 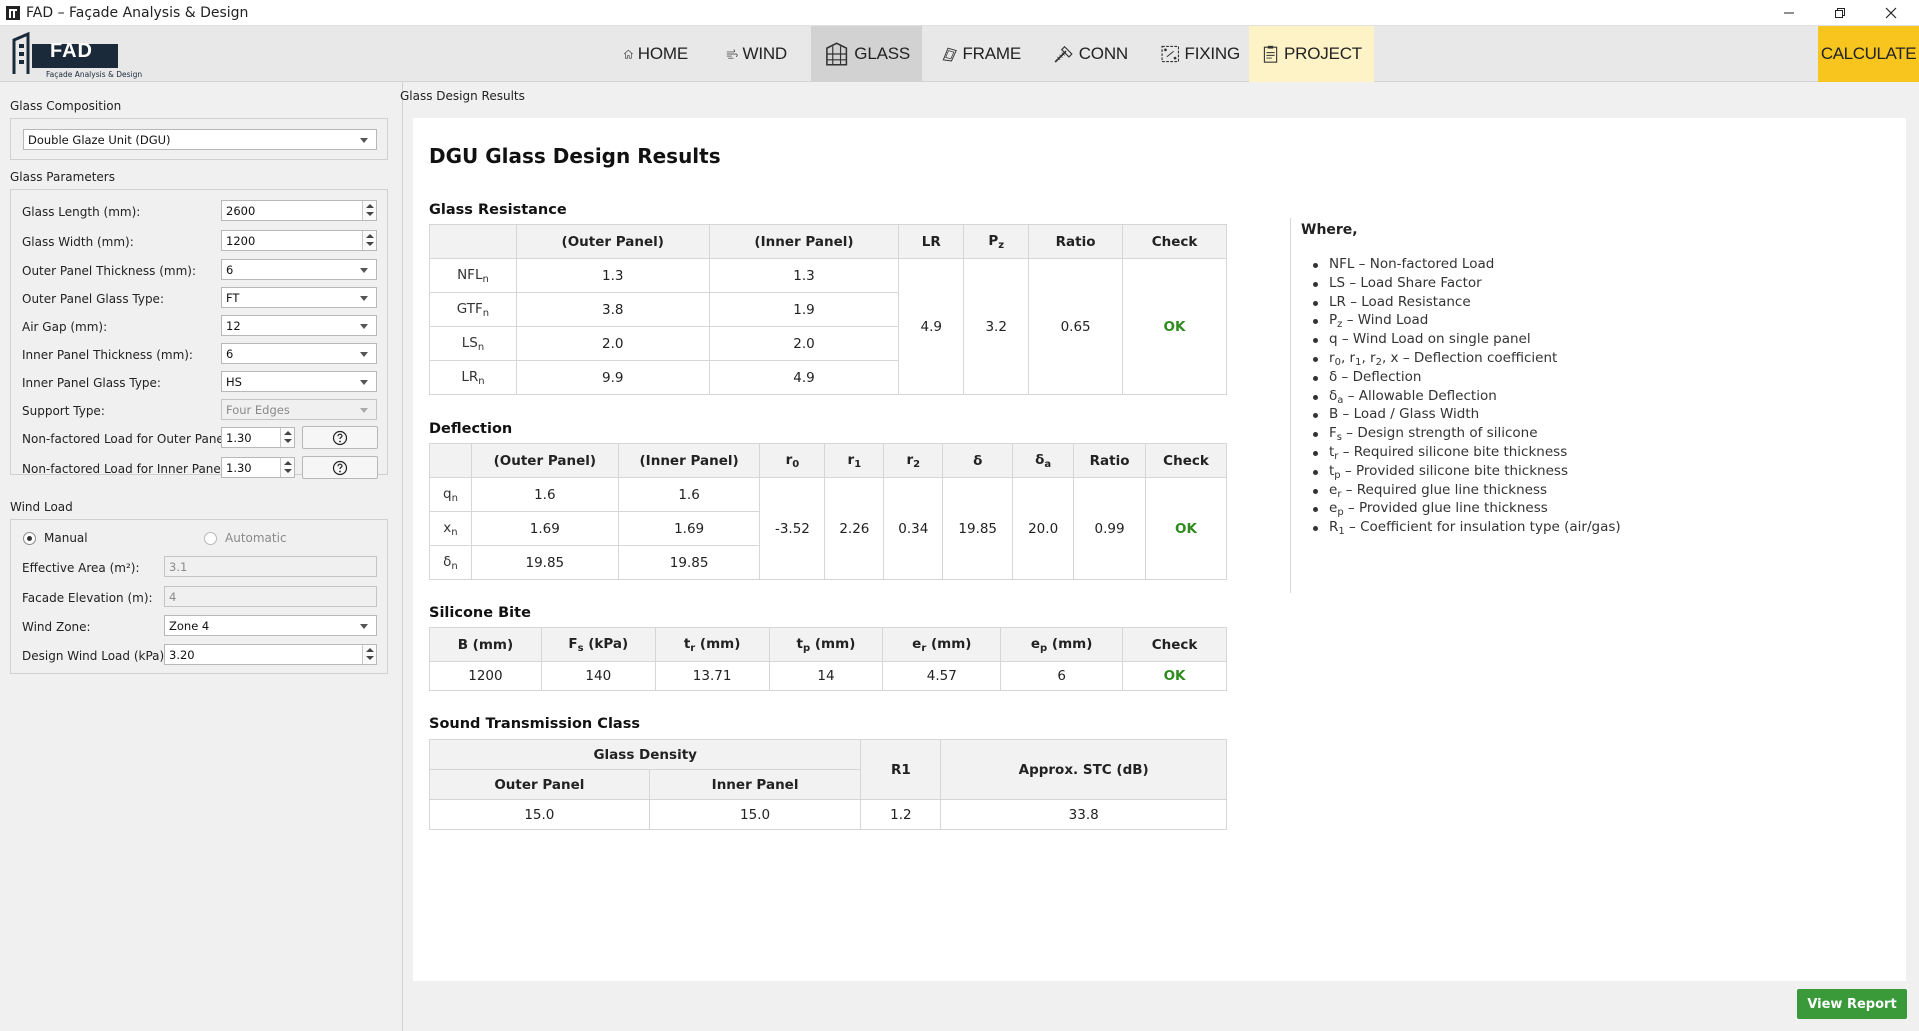 What do you see at coordinates (109, 271) in the screenshot?
I see `outer-thickness-label: Outer Panel Thickness (mm):` at bounding box center [109, 271].